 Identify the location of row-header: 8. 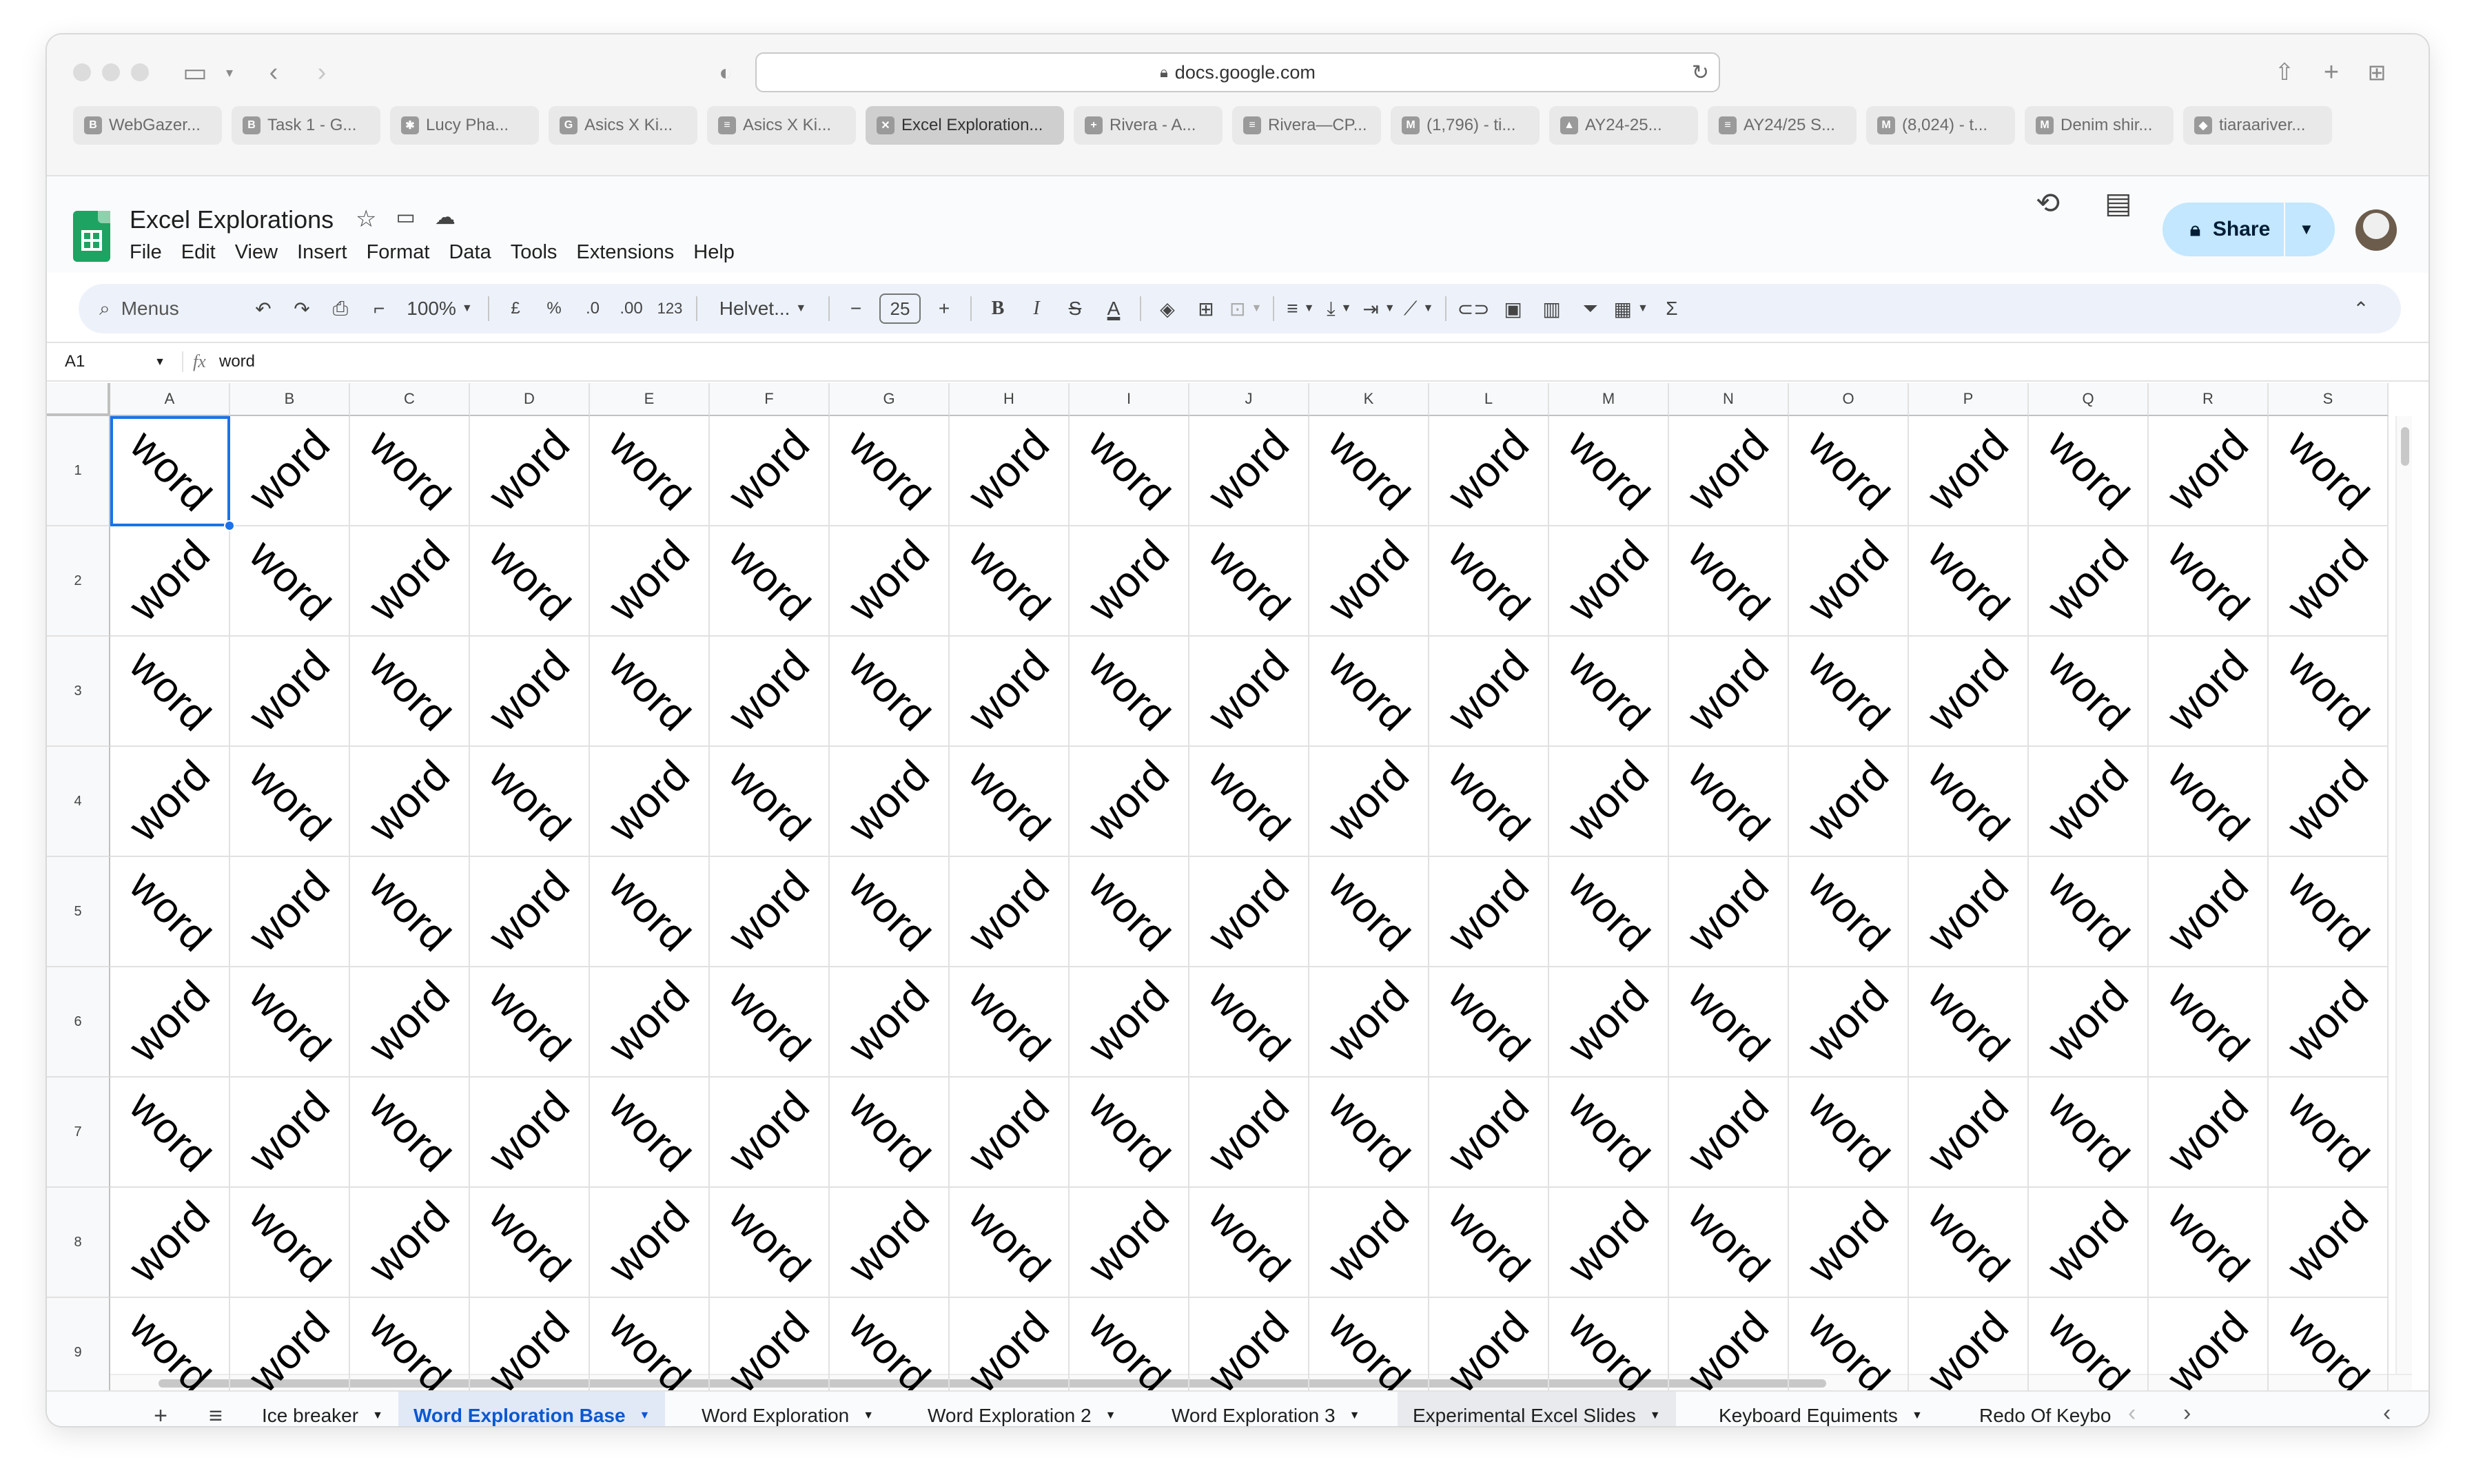
(78, 1243).